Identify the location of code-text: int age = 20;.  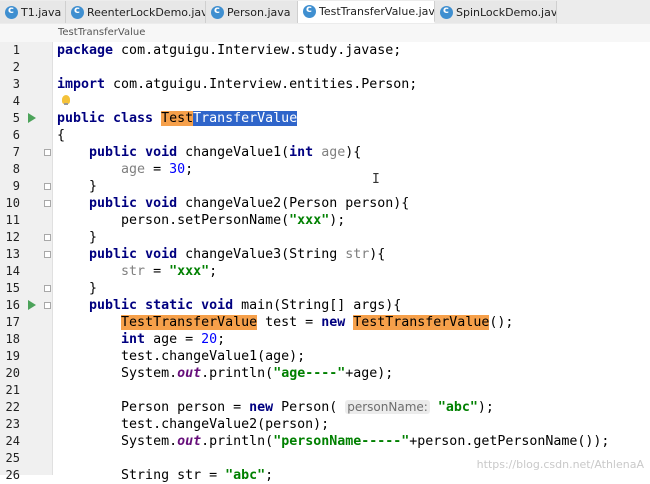
(173, 339).